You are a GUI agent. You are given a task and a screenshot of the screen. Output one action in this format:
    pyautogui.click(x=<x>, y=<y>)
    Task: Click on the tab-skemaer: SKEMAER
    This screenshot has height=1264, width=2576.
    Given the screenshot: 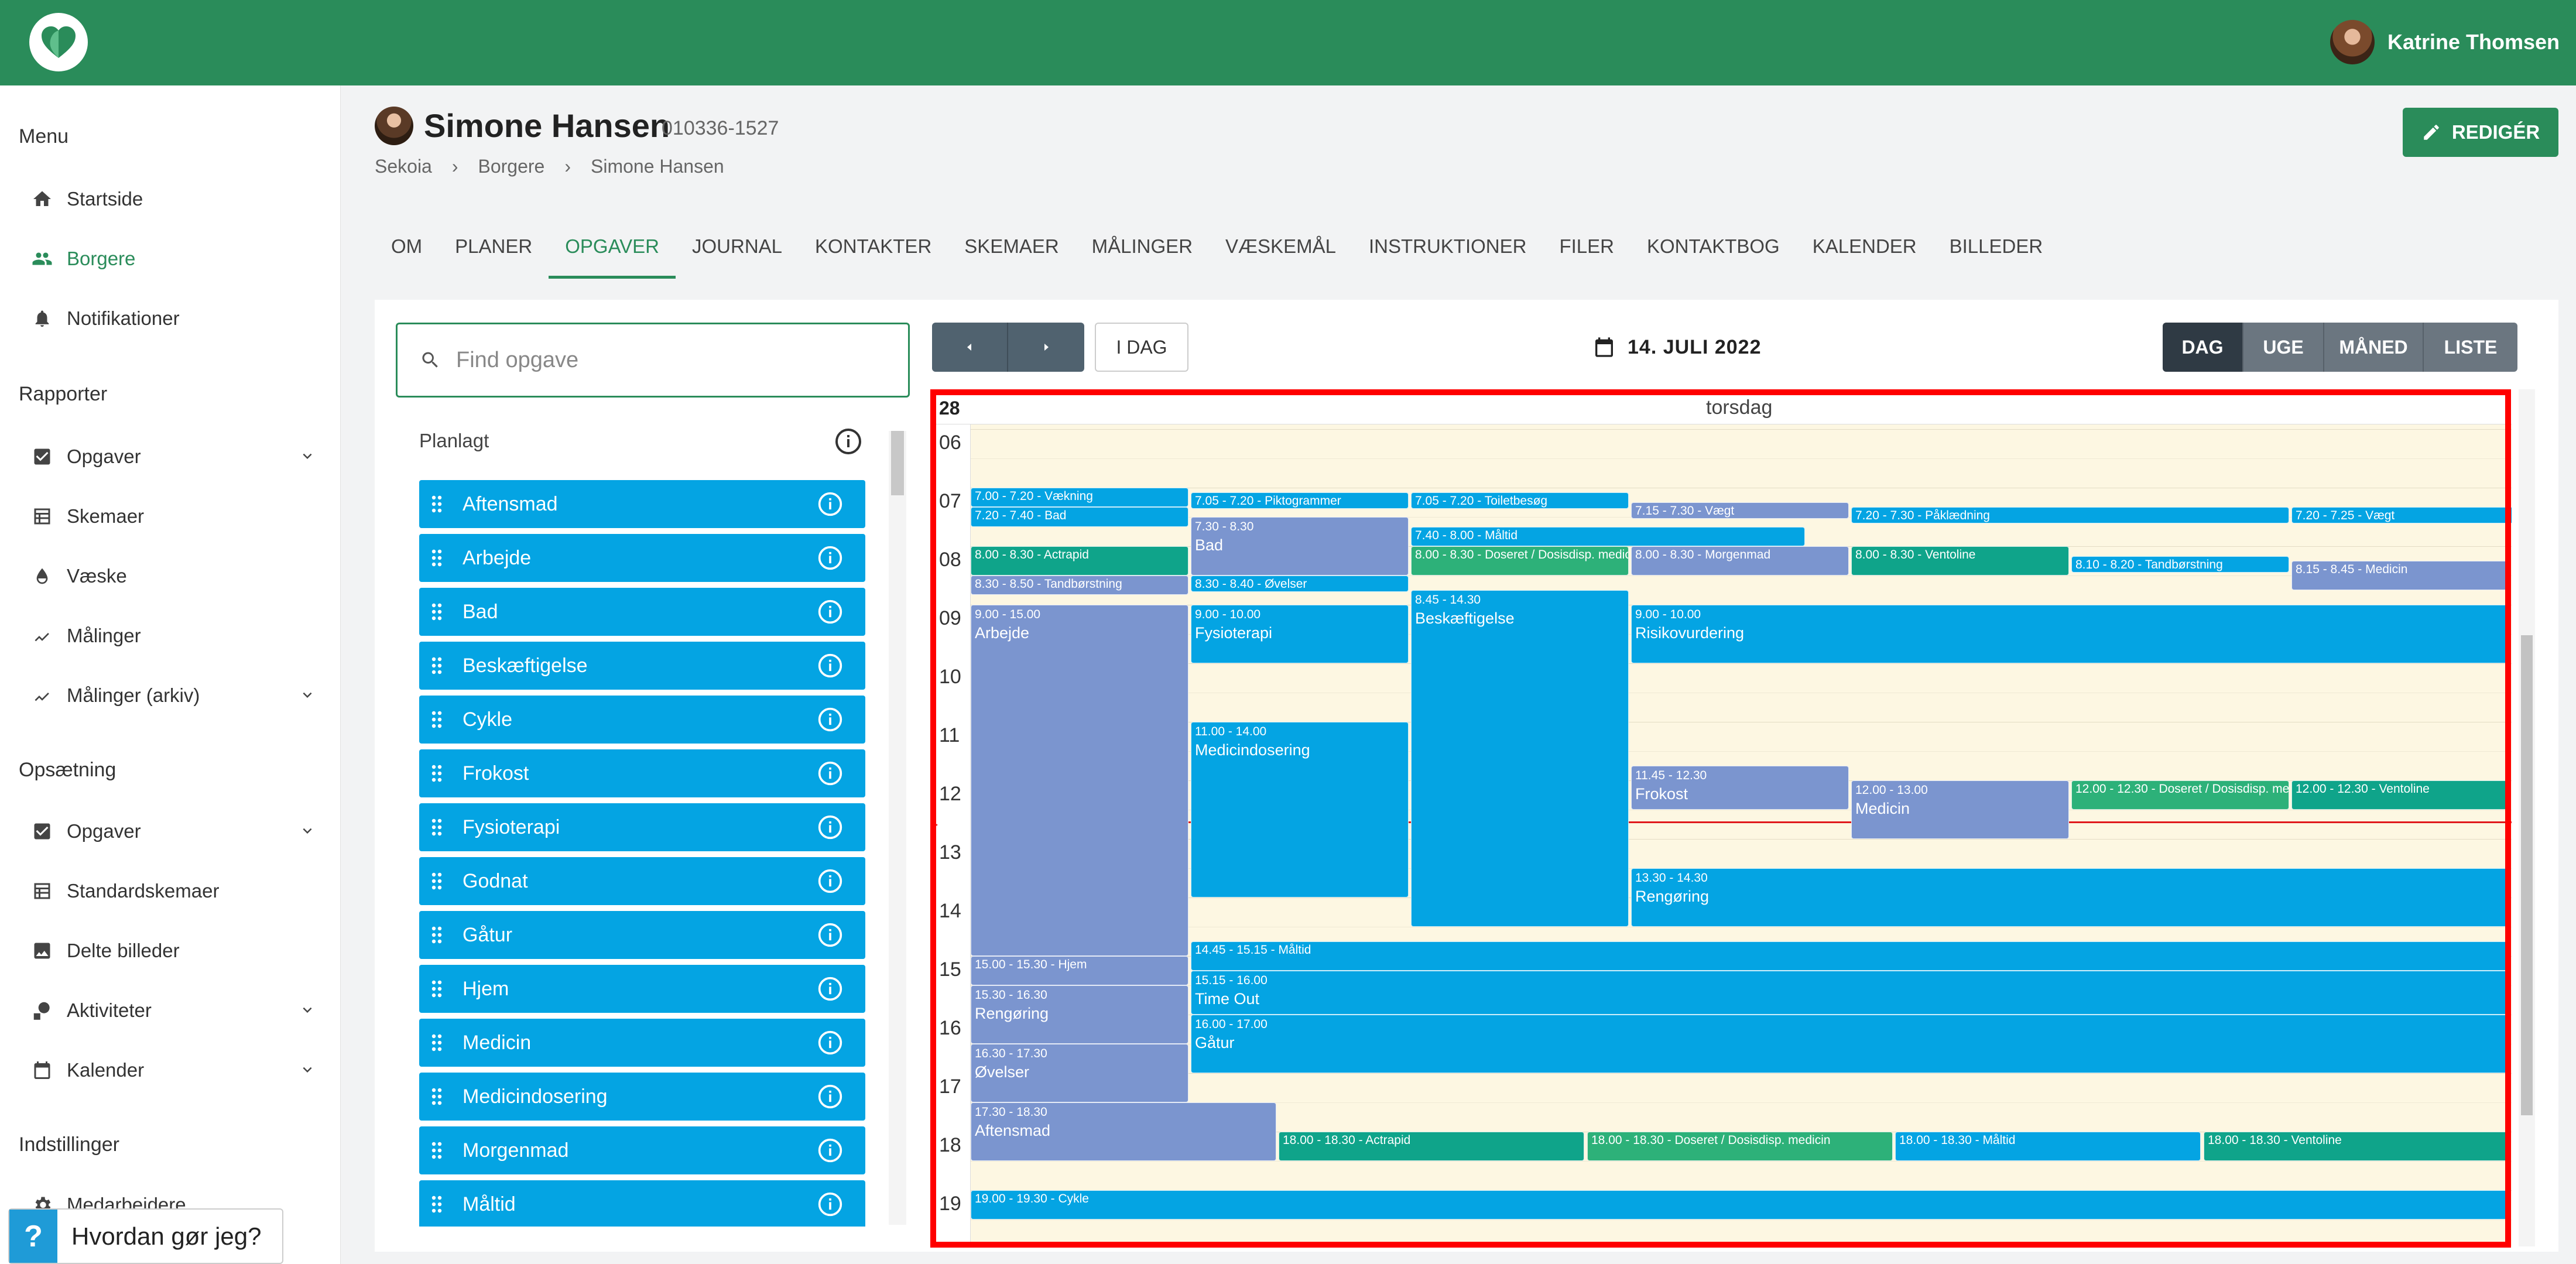 What is the action you would take?
    pyautogui.click(x=1011, y=256)
    